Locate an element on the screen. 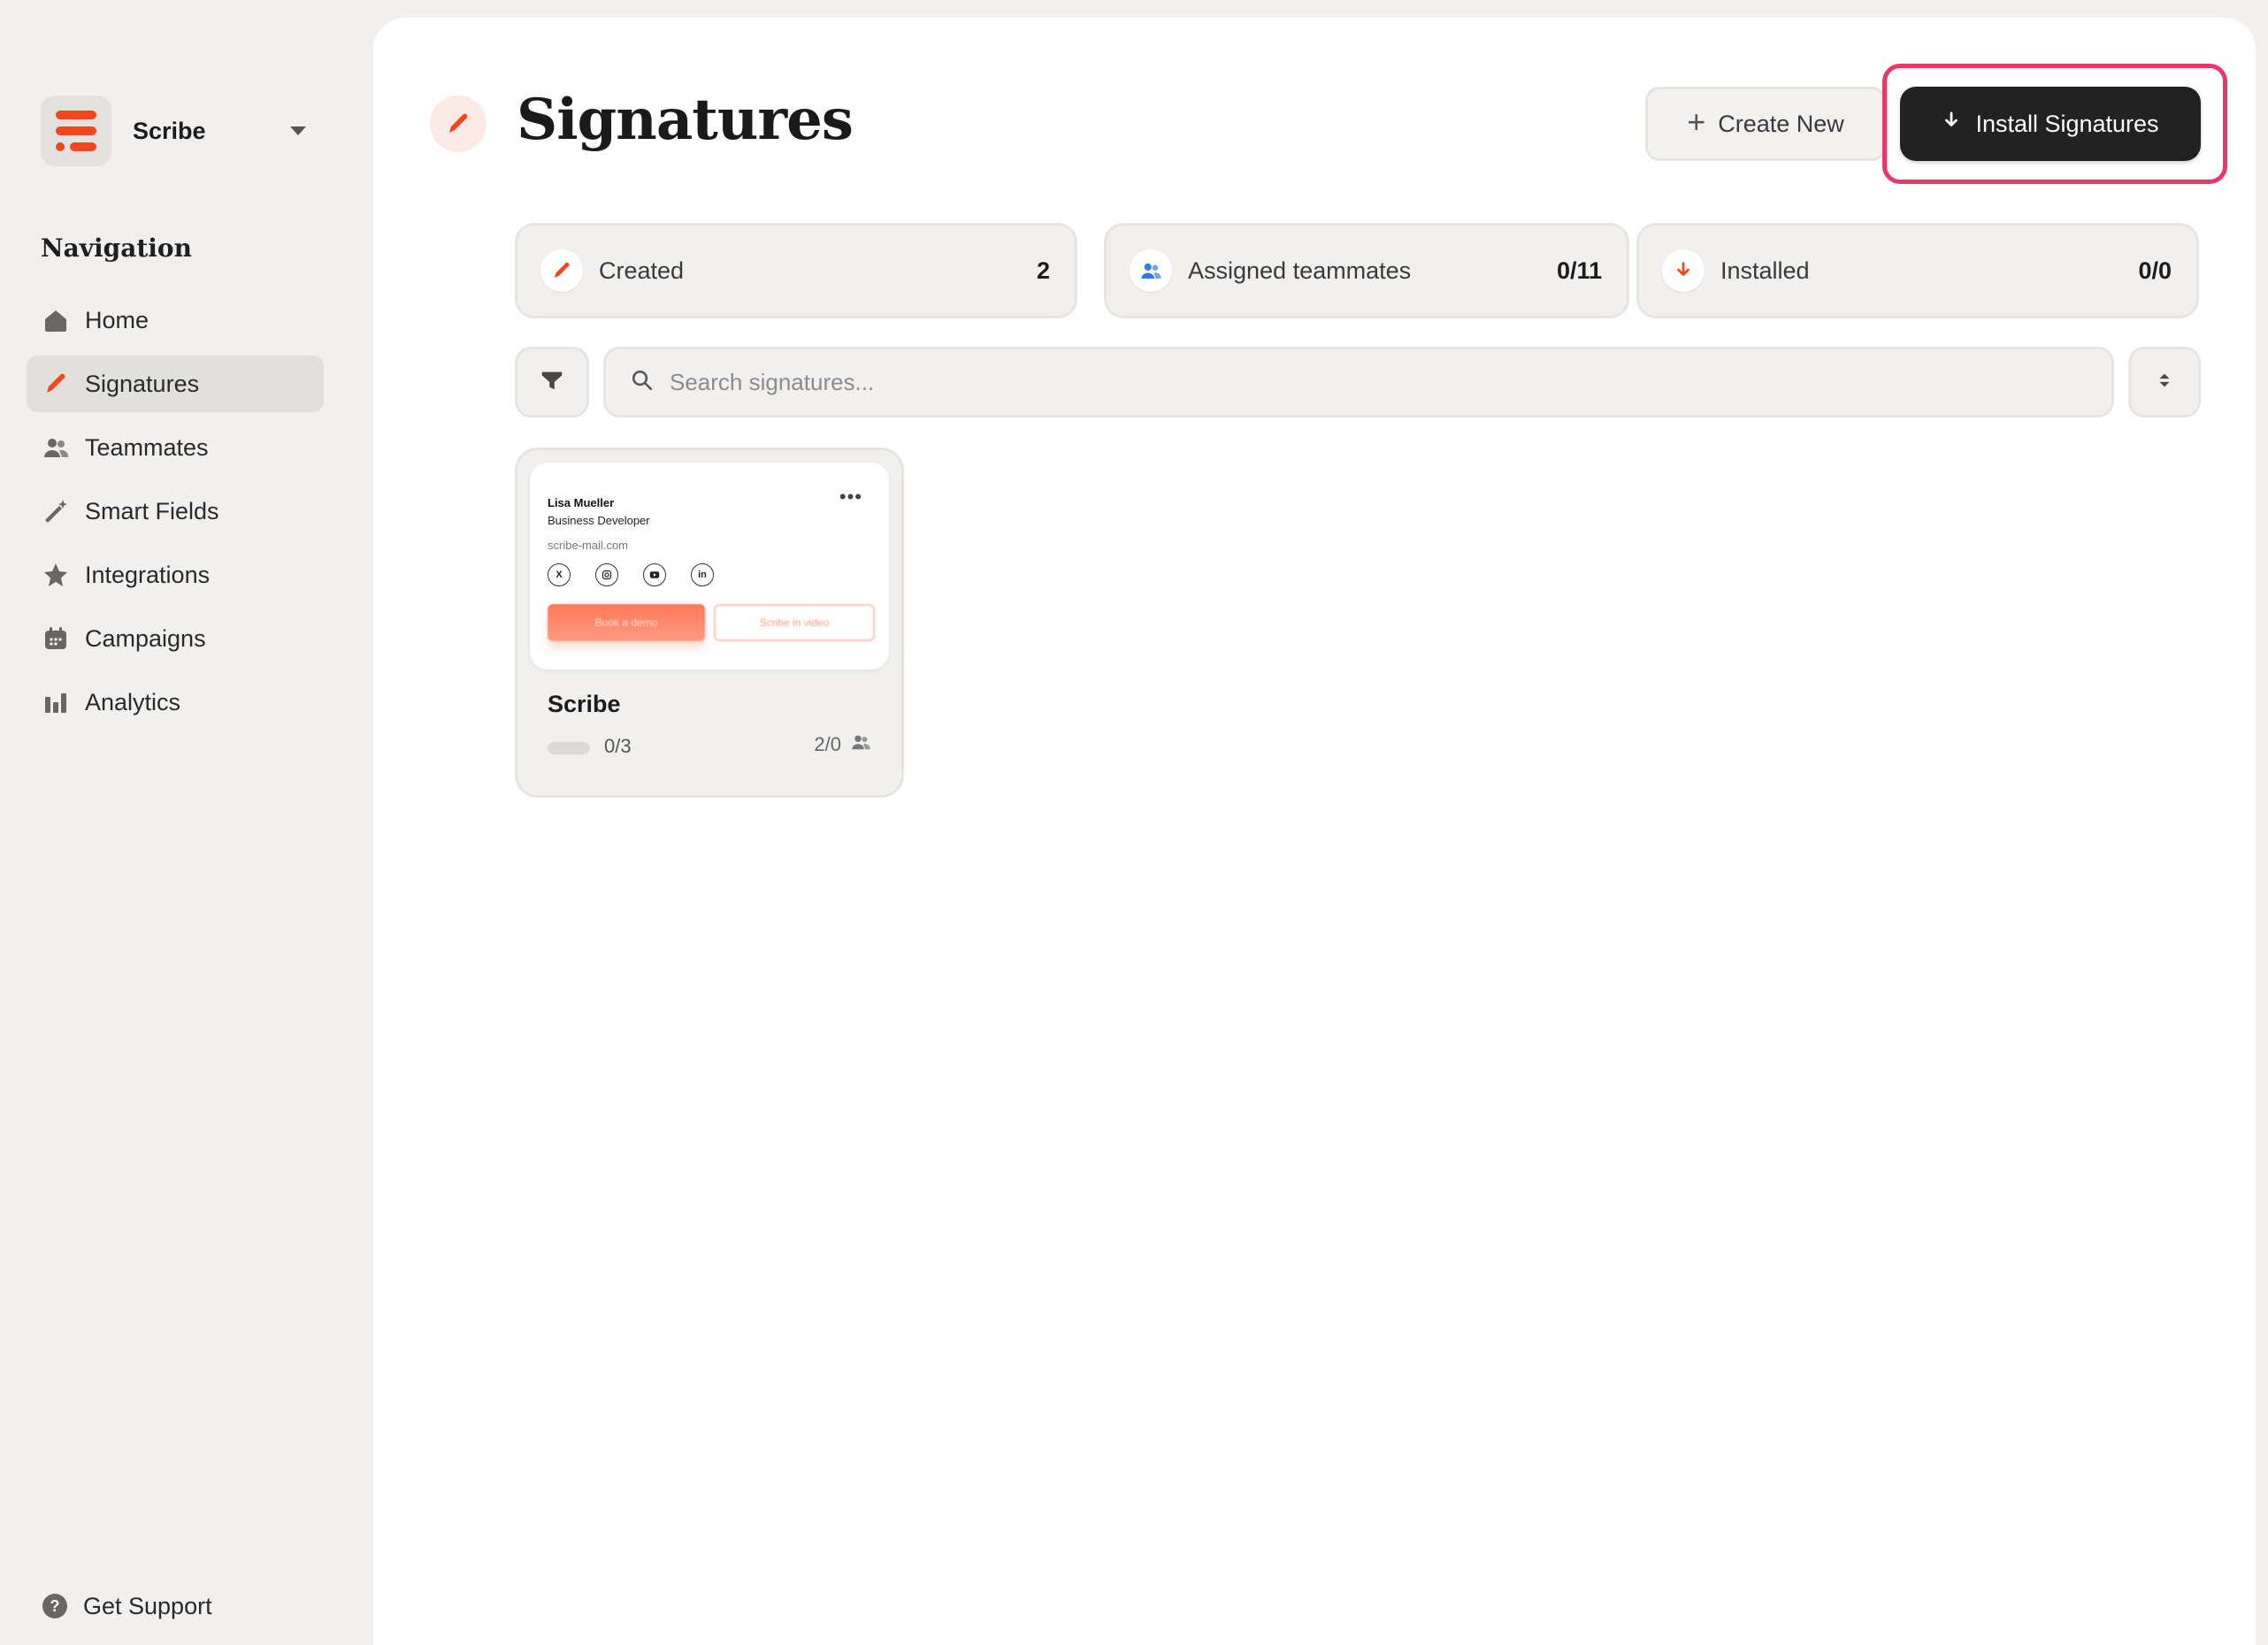  workspace-name: Scribe is located at coordinates (170, 130).